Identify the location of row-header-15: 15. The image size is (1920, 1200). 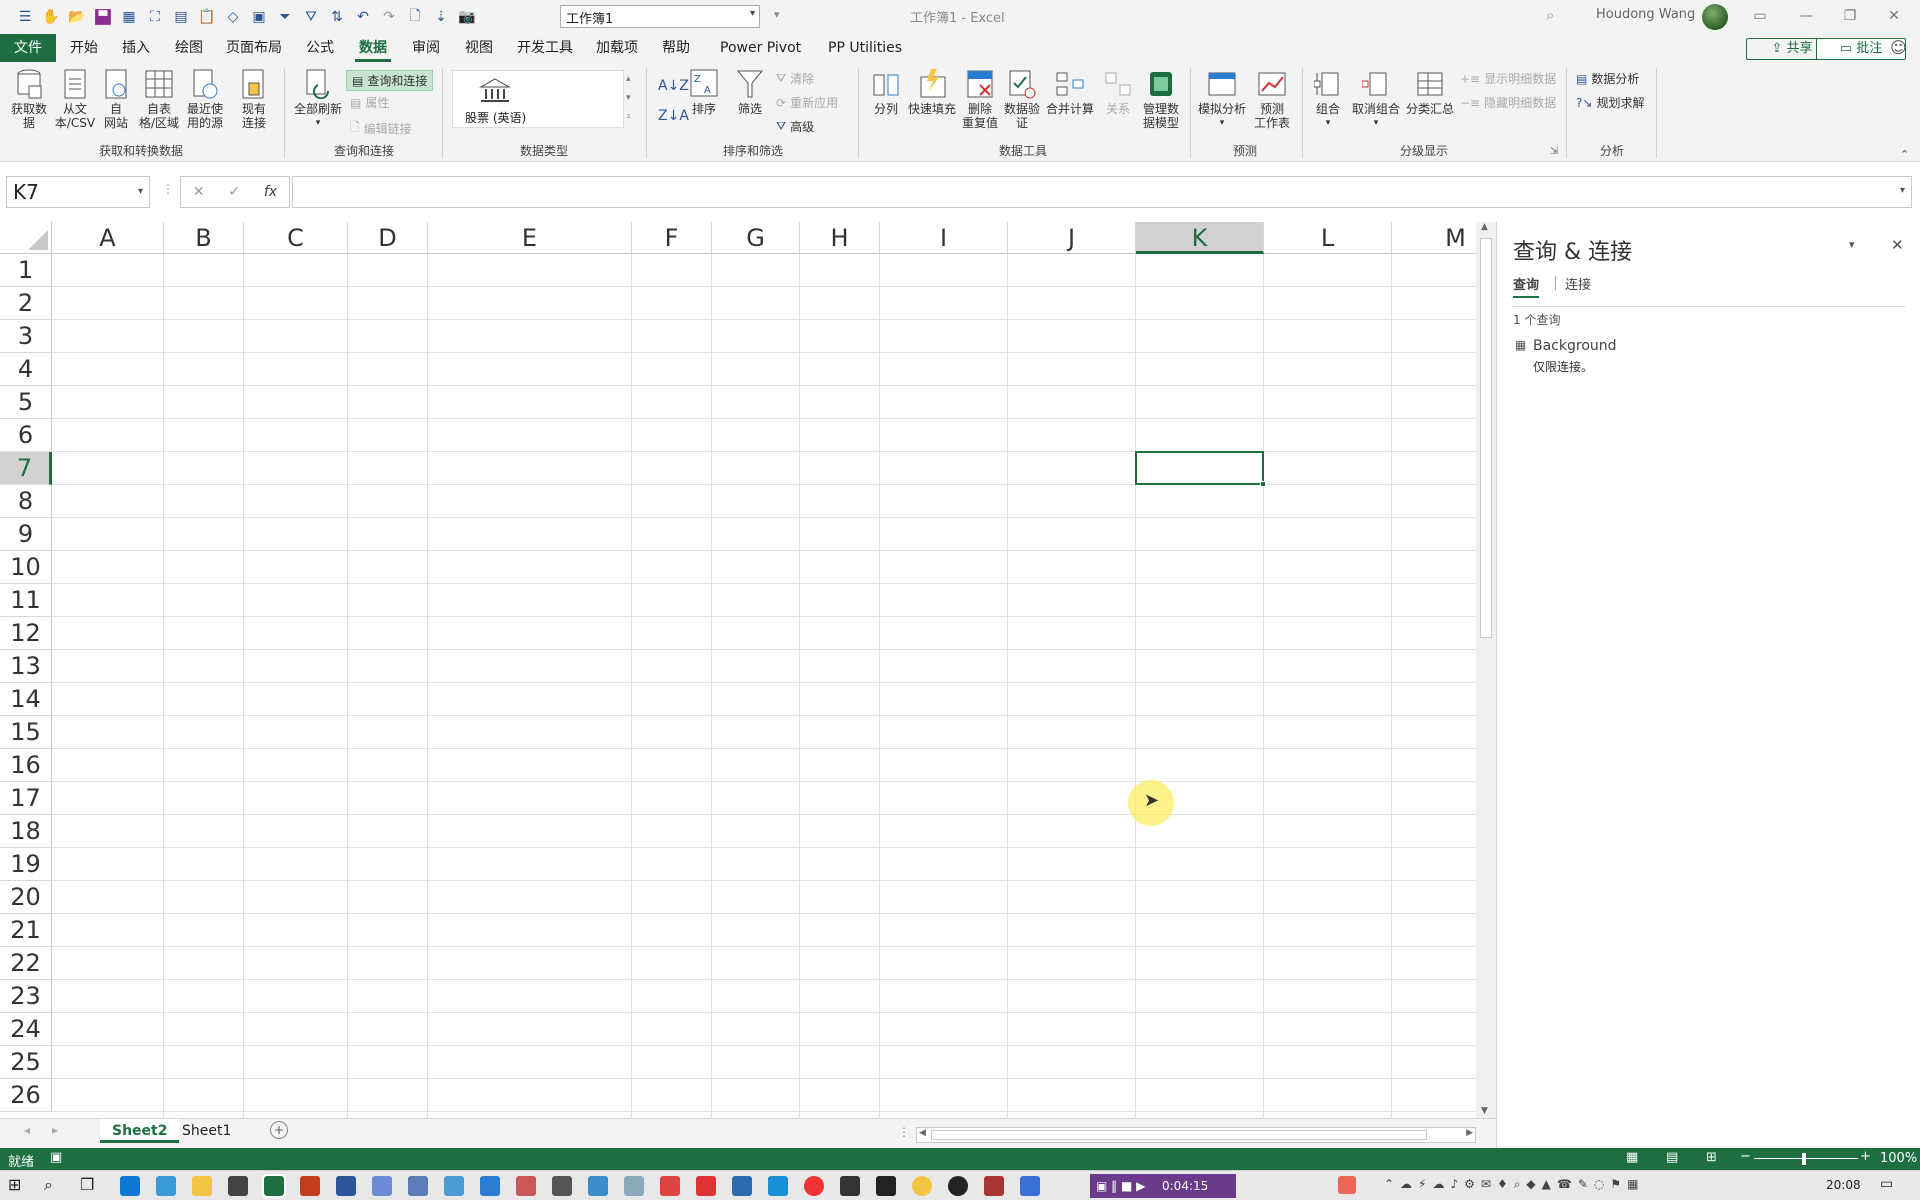
(26, 732).